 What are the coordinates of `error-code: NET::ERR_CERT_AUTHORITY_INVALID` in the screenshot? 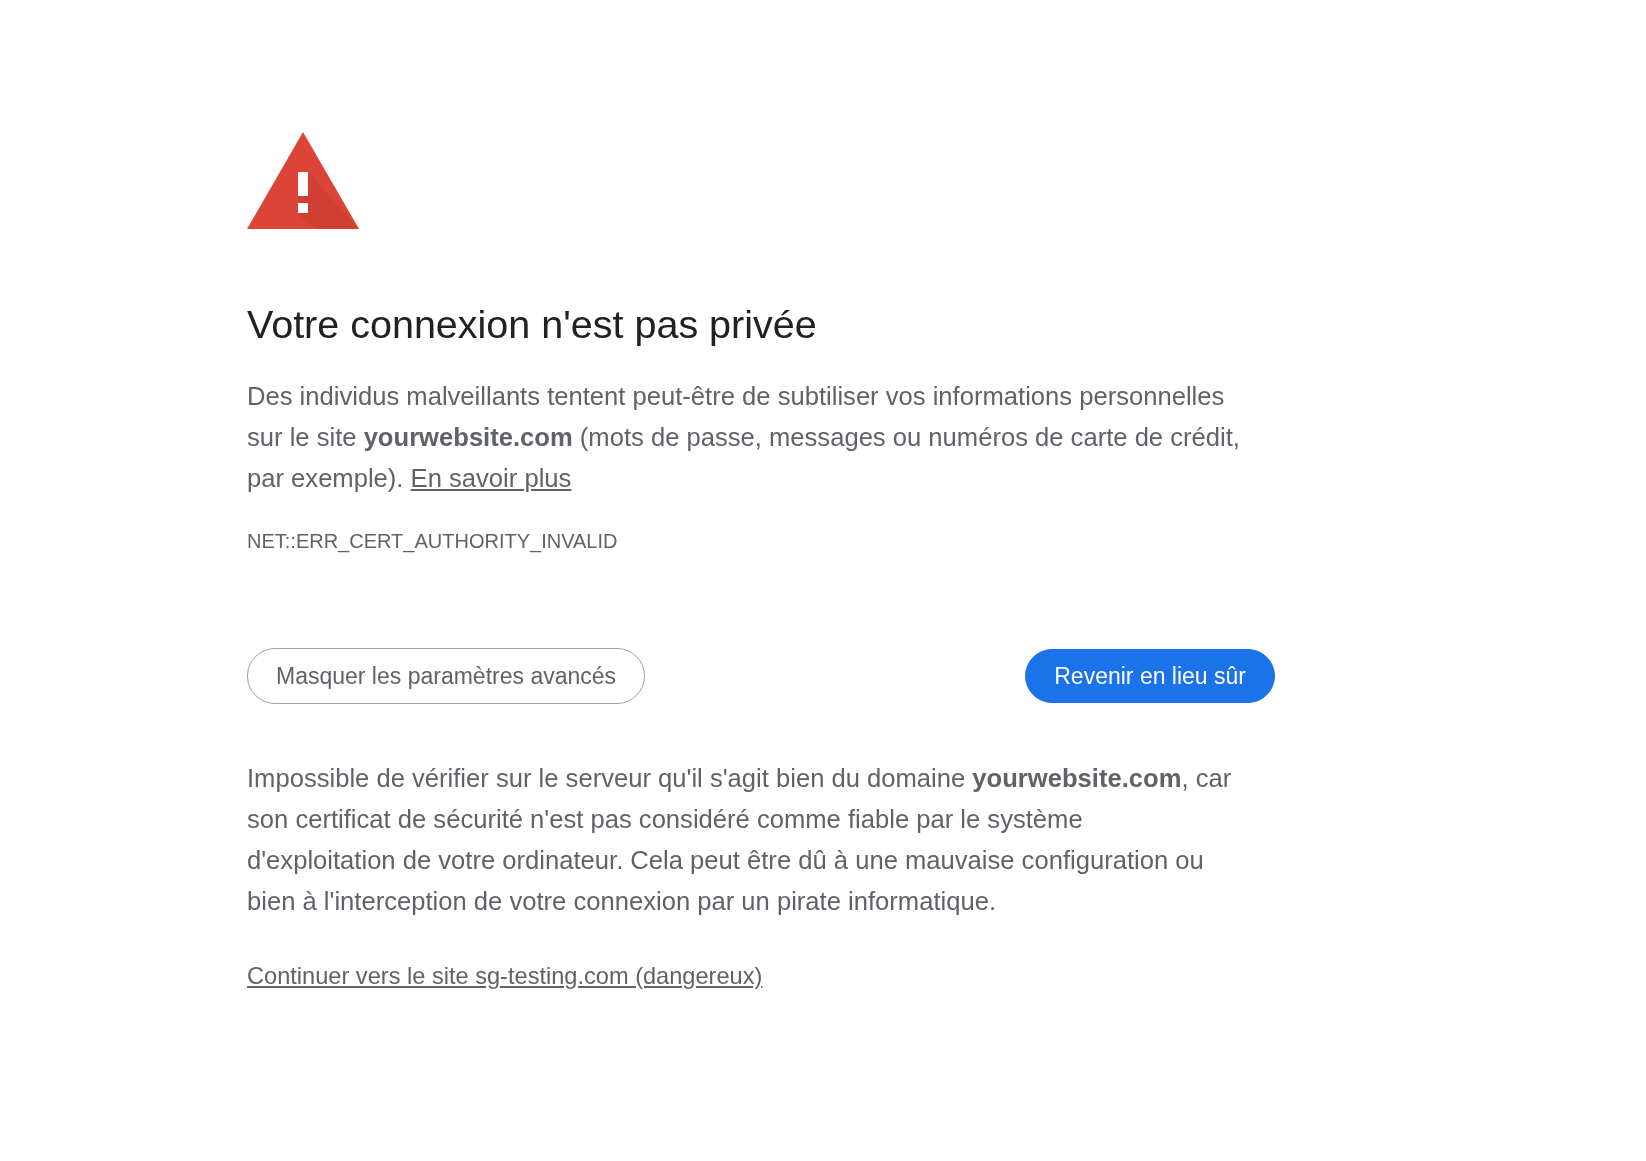 It's located at (433, 541).